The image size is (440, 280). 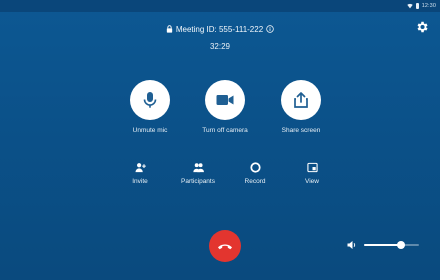 What do you see at coordinates (270, 29) in the screenshot?
I see `info-icon` at bounding box center [270, 29].